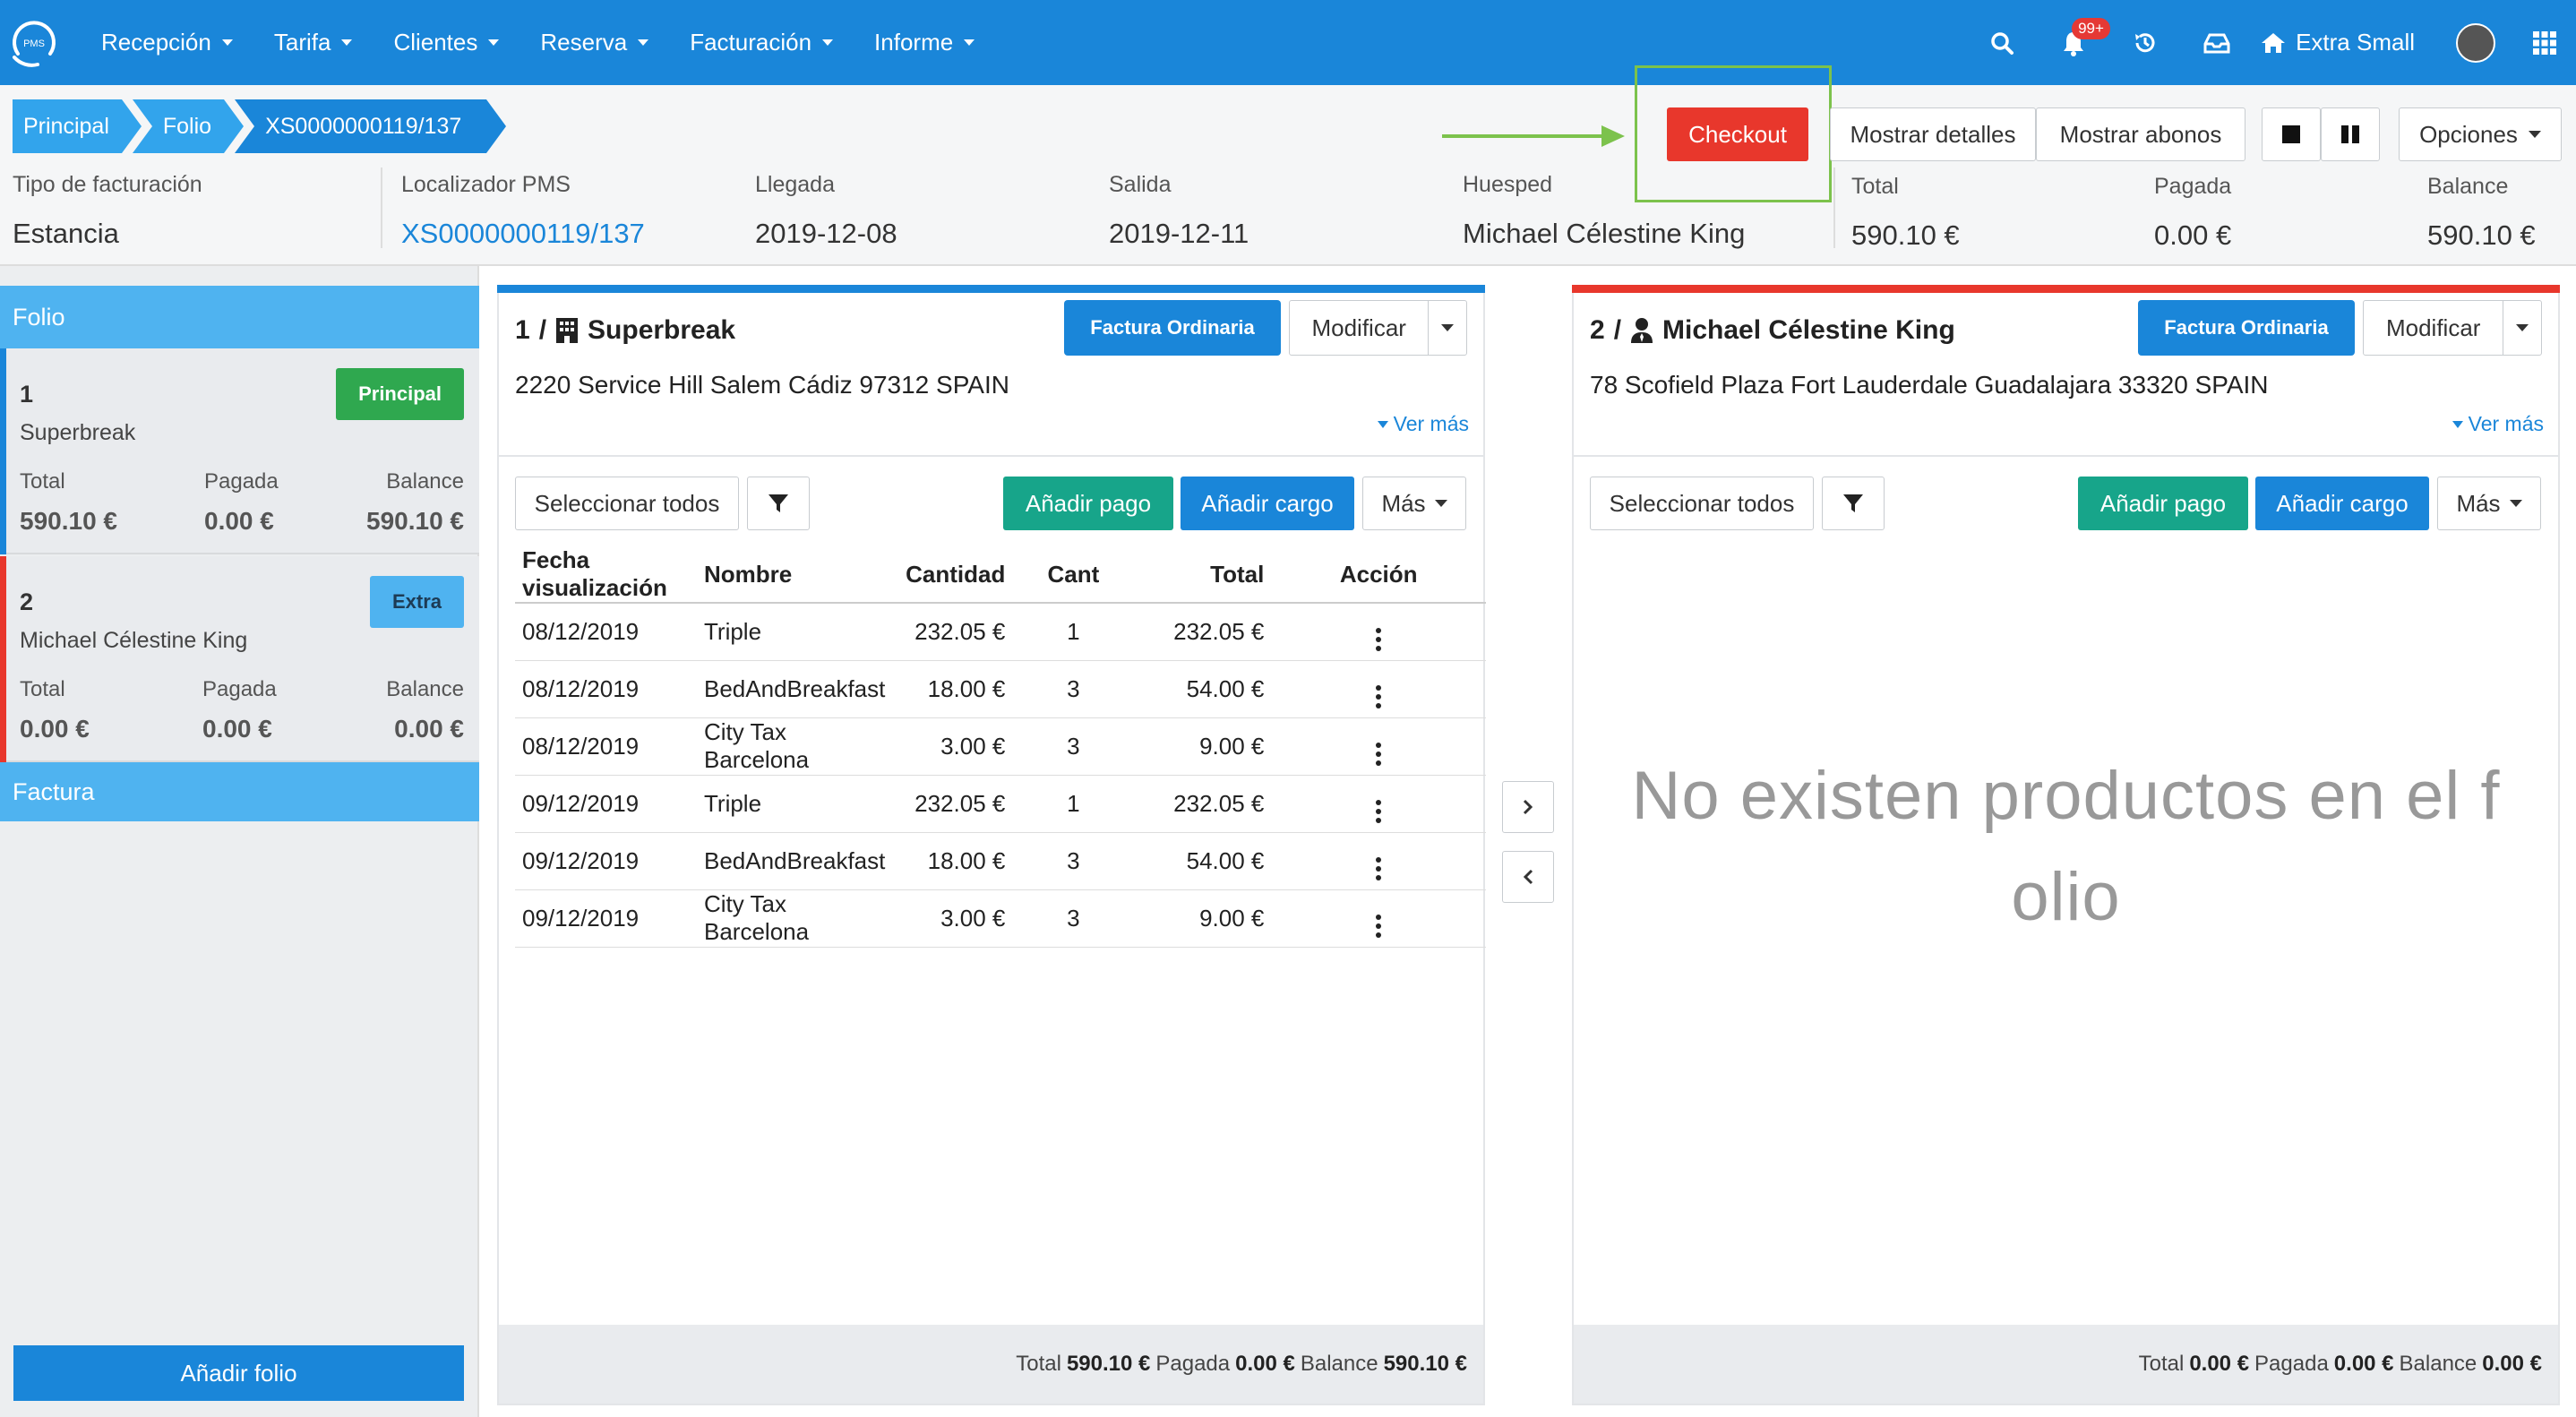 The width and height of the screenshot is (2576, 1417). What do you see at coordinates (66, 233) in the screenshot?
I see `billing-type-value: Estancia` at bounding box center [66, 233].